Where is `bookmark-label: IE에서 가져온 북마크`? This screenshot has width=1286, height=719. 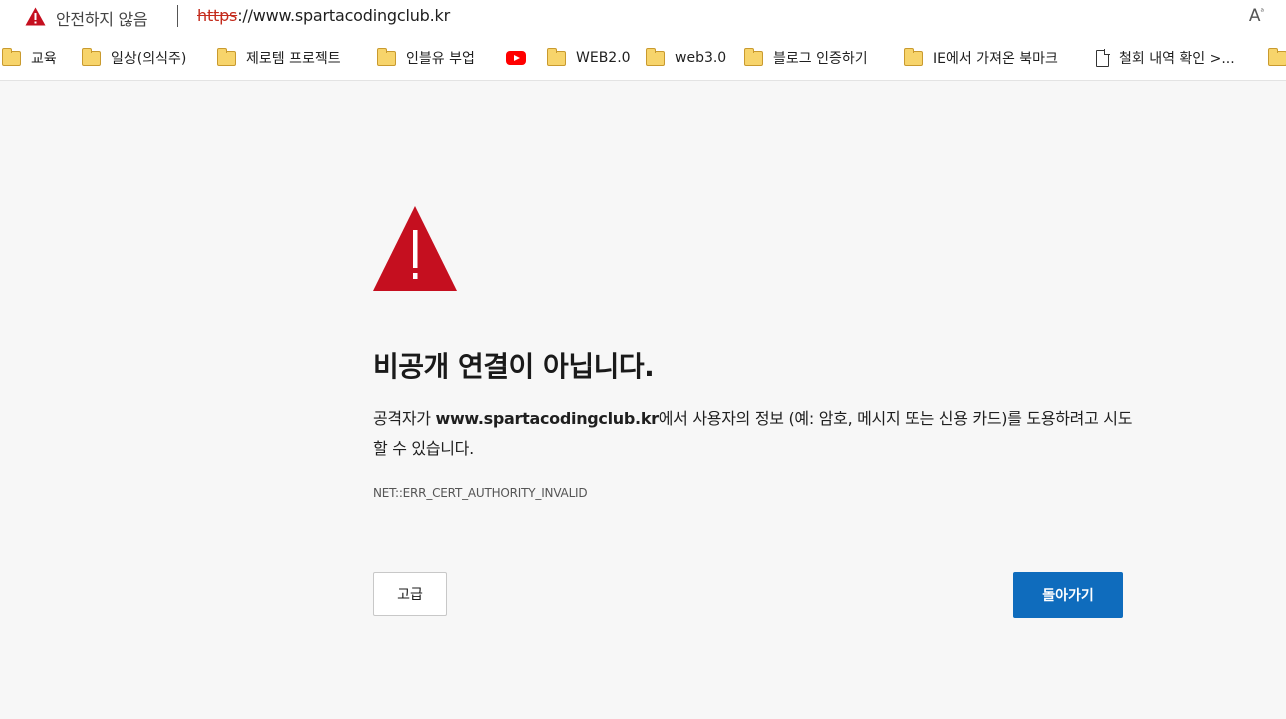 bookmark-label: IE에서 가져온 북마크 is located at coordinates (995, 59).